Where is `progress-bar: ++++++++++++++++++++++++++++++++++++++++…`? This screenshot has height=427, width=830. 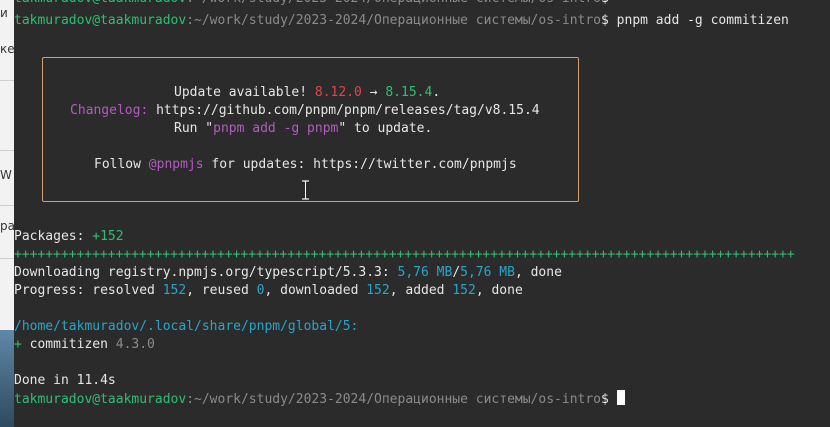 progress-bar: ++++++++++++++++++++++++++++++++++++++++… is located at coordinates (404, 254).